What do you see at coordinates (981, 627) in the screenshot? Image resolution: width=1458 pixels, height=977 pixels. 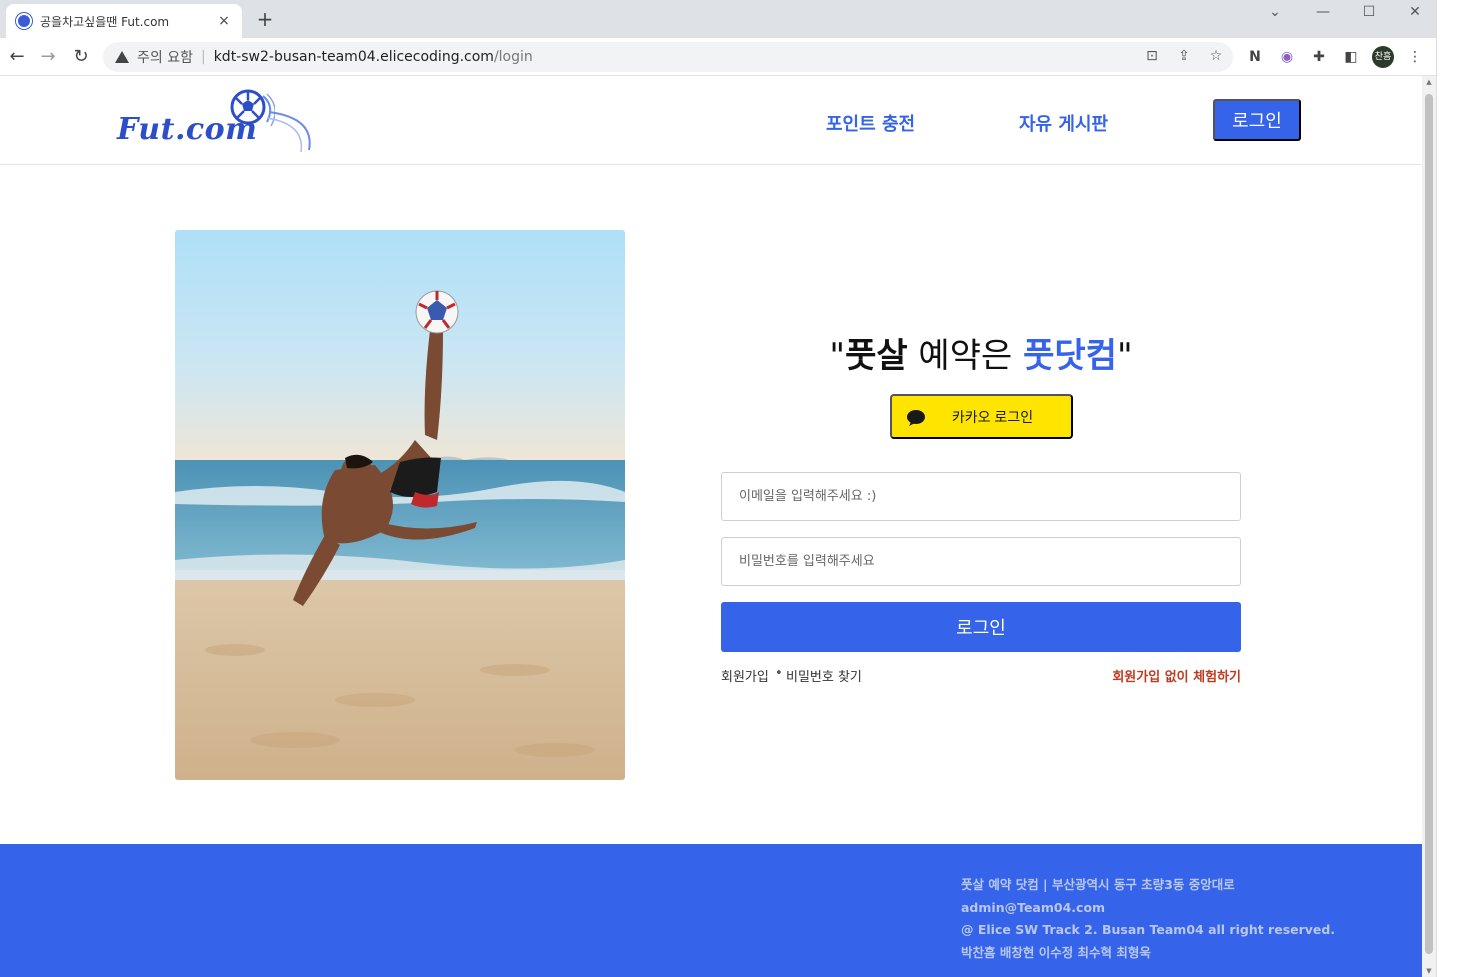 I see `login-submit-button: 로그인` at bounding box center [981, 627].